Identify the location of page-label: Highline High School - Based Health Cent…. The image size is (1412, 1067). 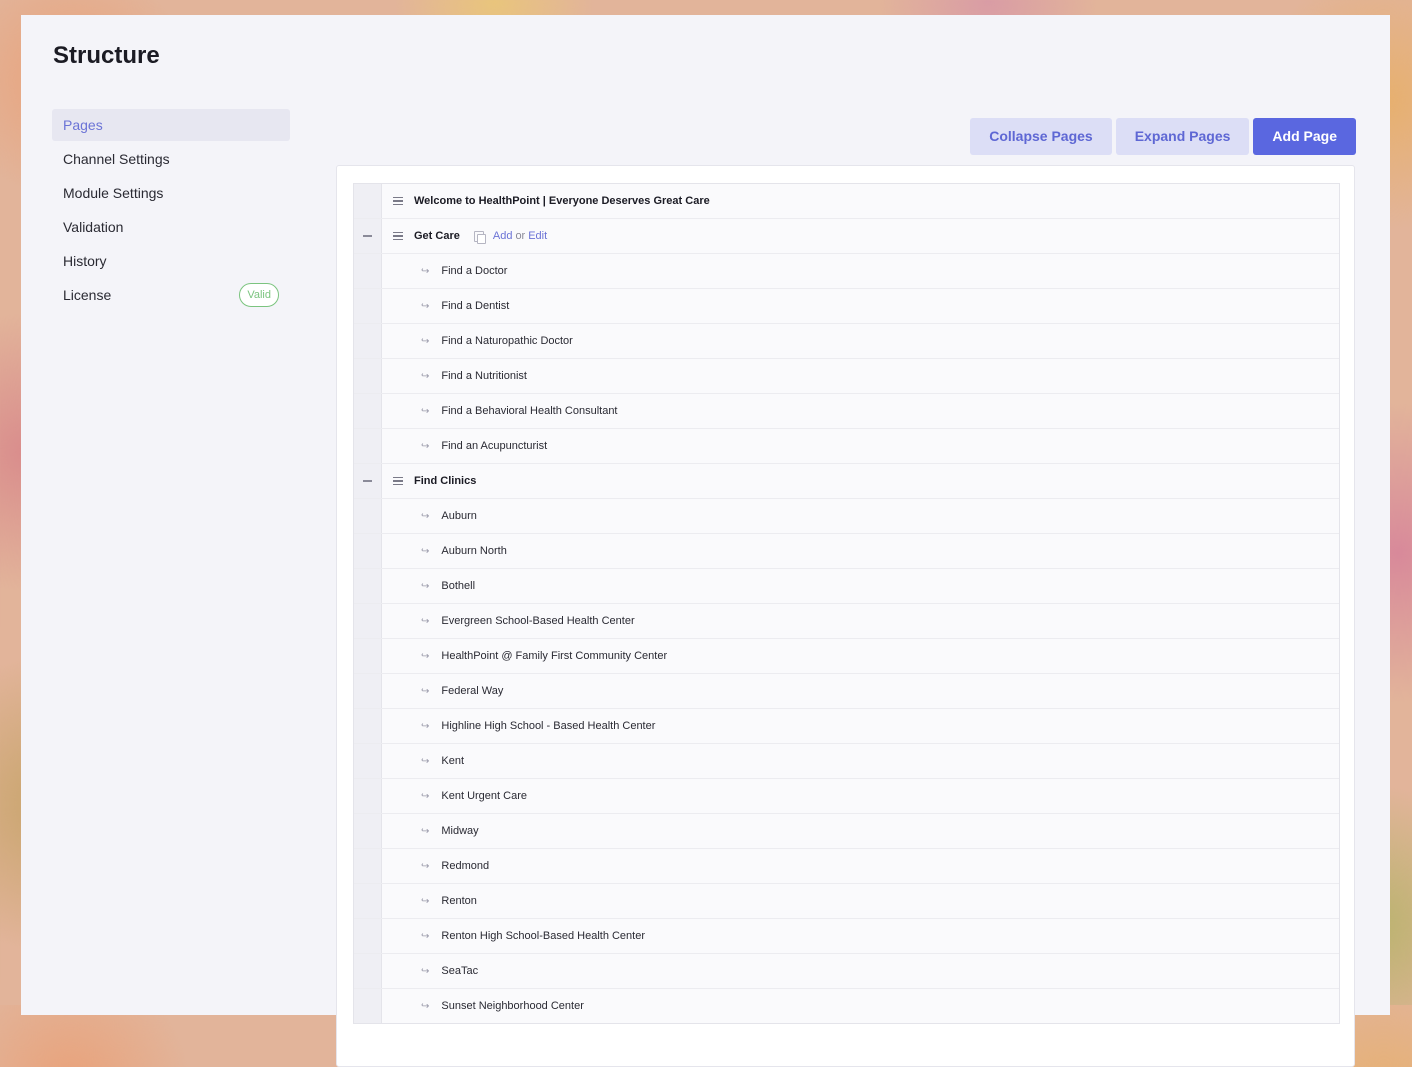
(548, 726).